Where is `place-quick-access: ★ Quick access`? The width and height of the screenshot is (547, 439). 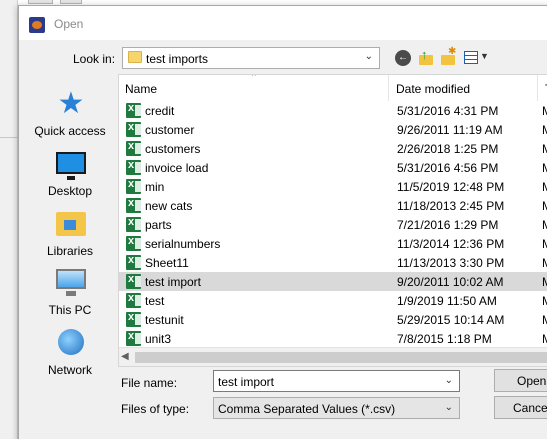 place-quick-access: ★ Quick access is located at coordinates (70, 110).